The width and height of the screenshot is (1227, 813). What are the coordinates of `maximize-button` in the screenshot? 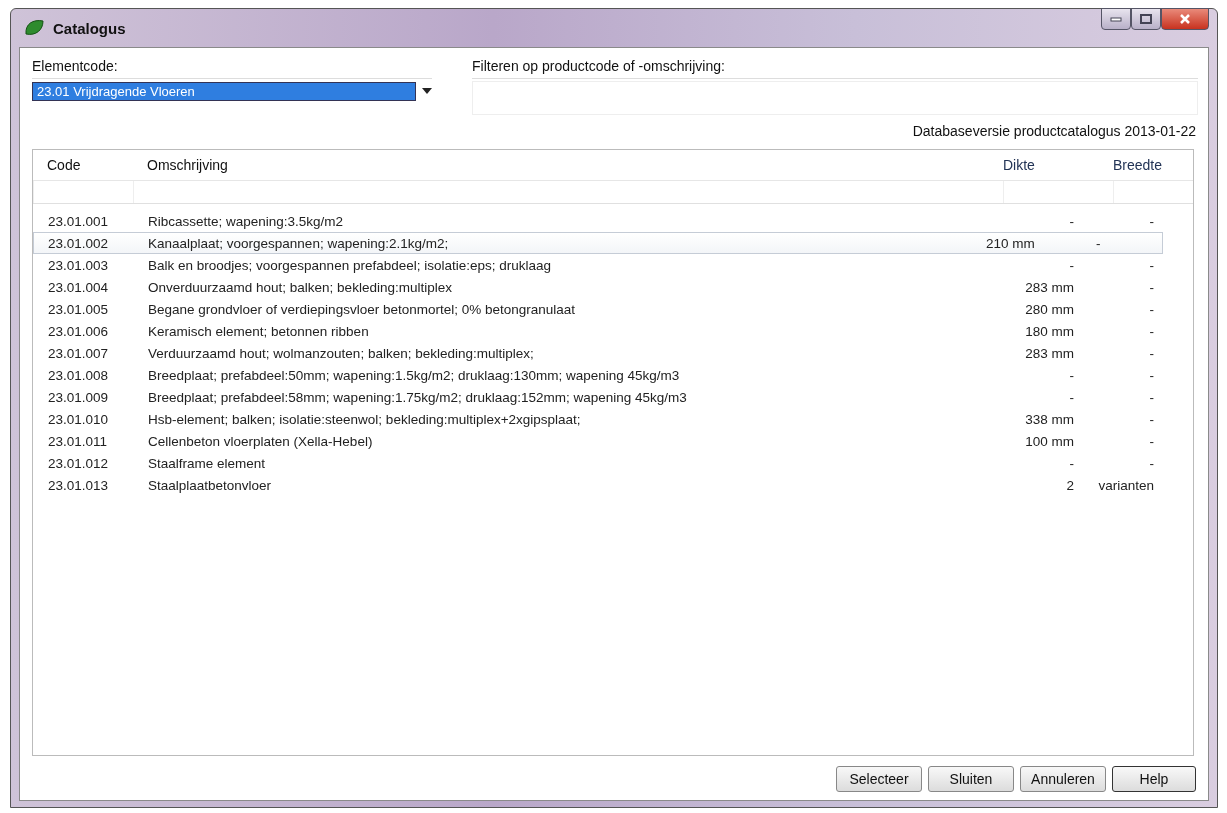 It's located at (1146, 19).